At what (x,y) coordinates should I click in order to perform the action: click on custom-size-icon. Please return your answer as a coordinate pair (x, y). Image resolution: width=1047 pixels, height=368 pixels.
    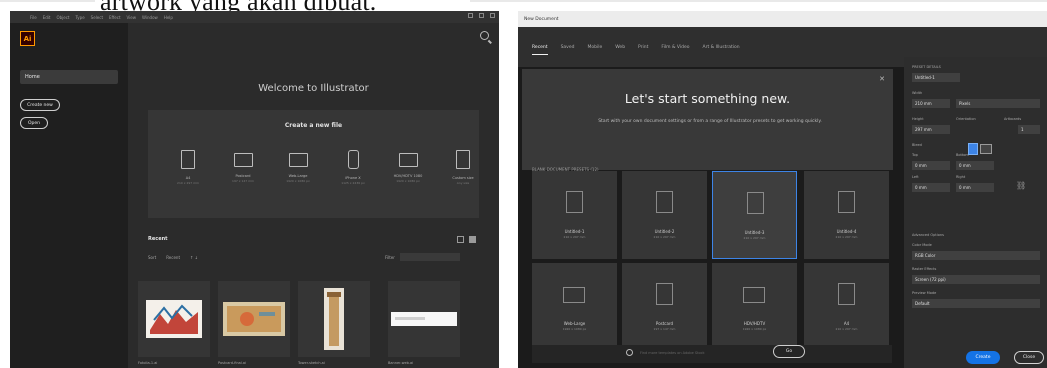
    Looking at the image, I should click on (463, 159).